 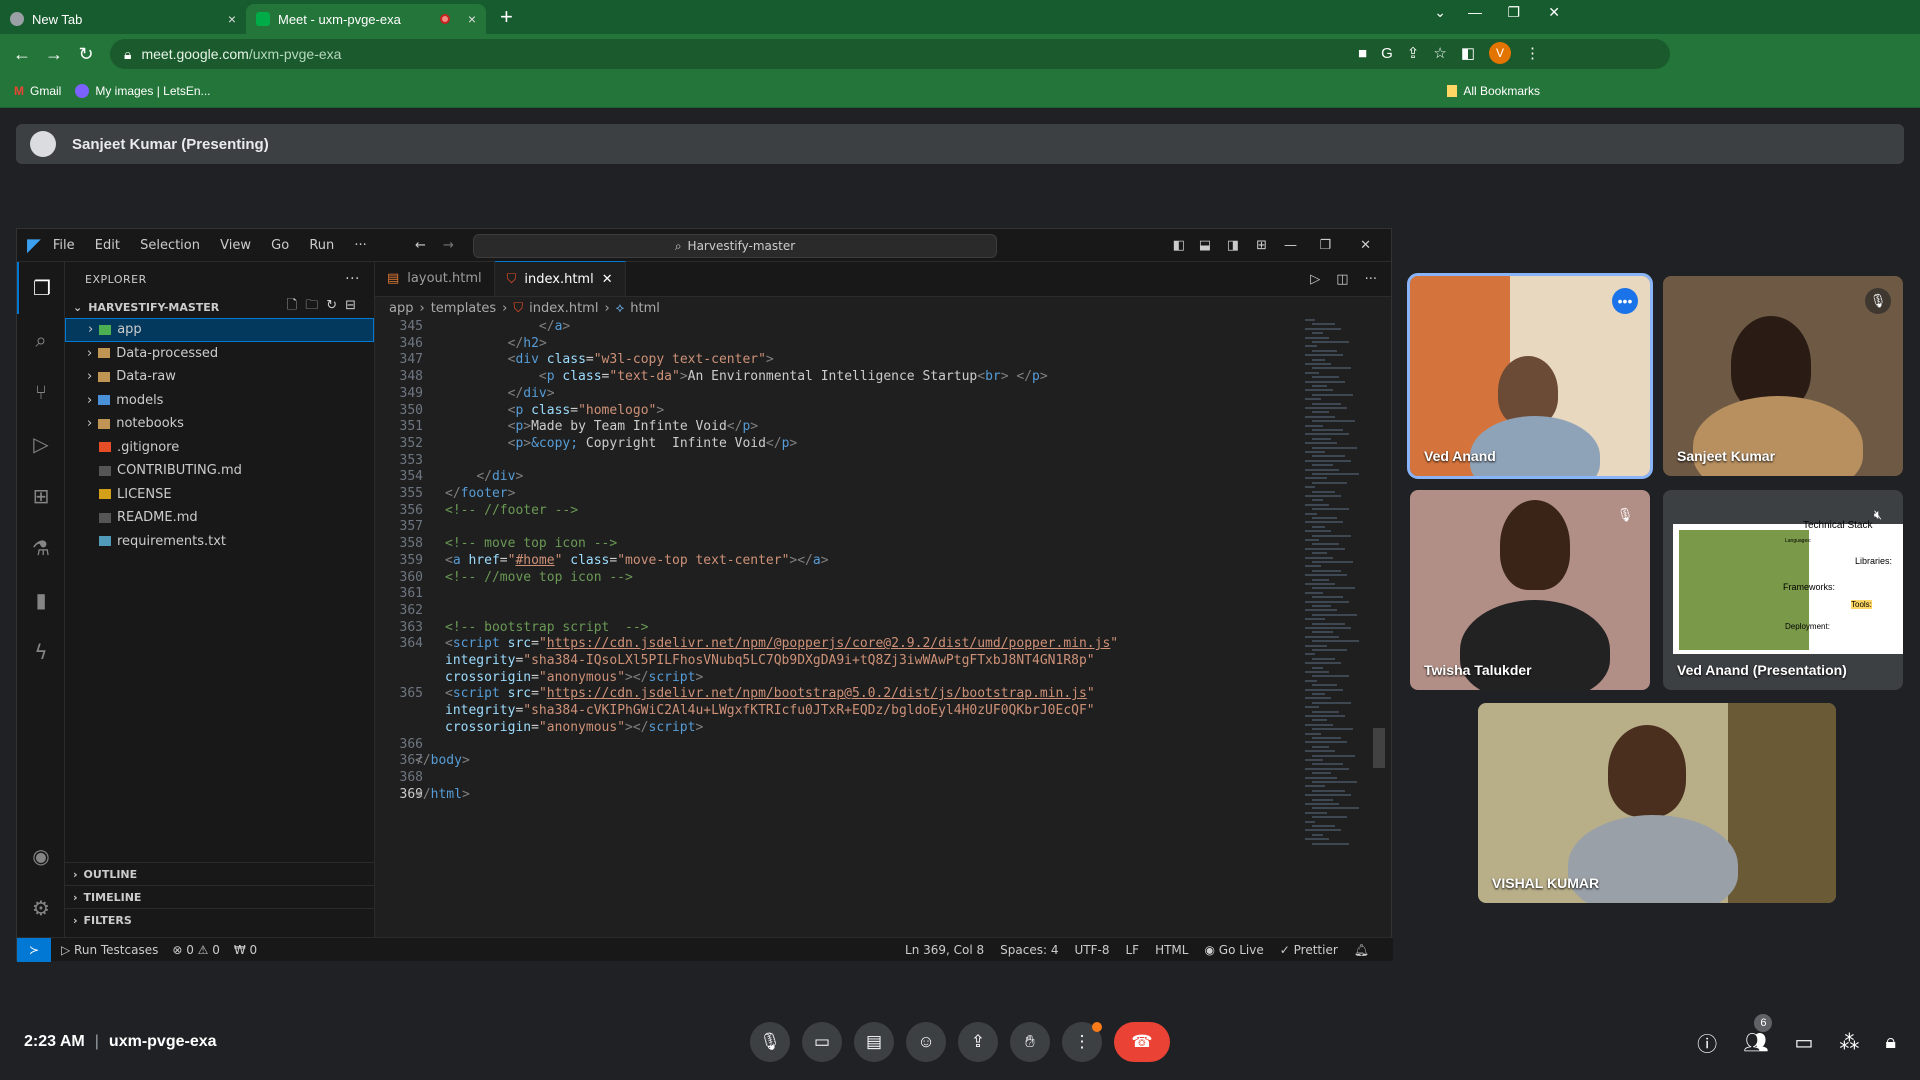 What do you see at coordinates (219, 330) in the screenshot?
I see `tree-folder: › app` at bounding box center [219, 330].